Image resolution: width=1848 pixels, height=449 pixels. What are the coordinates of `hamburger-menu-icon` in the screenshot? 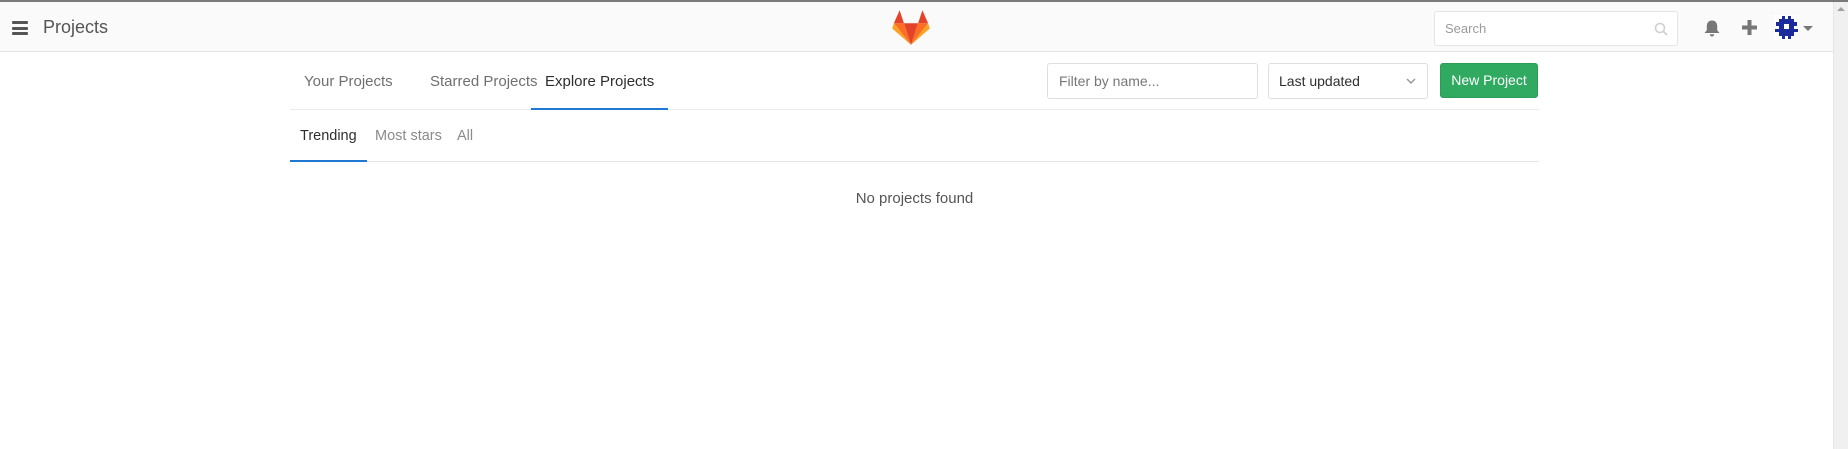 It's located at (20, 28).